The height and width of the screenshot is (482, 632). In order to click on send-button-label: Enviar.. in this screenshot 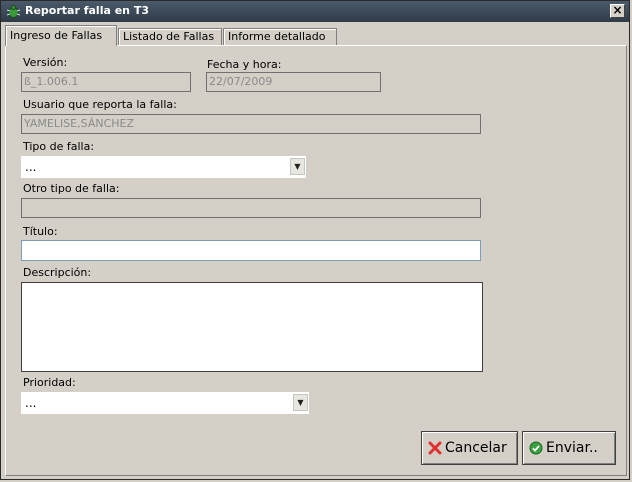, I will do `click(572, 448)`.